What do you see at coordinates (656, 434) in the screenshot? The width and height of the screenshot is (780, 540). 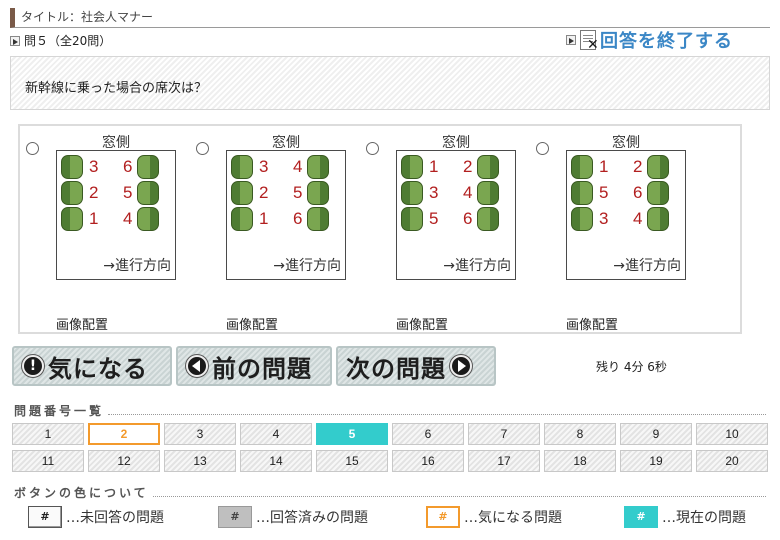 I see `question-number-button: 9` at bounding box center [656, 434].